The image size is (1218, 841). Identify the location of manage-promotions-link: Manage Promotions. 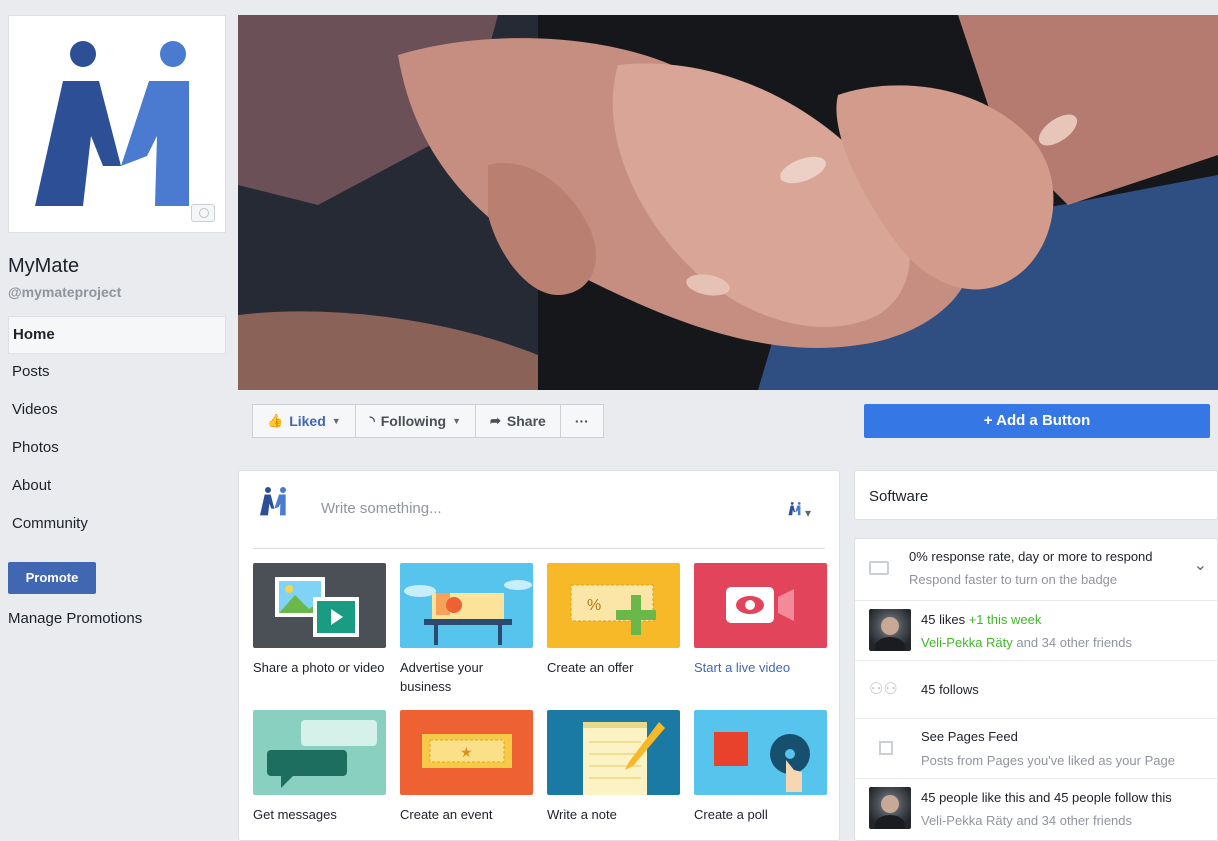
(117, 618).